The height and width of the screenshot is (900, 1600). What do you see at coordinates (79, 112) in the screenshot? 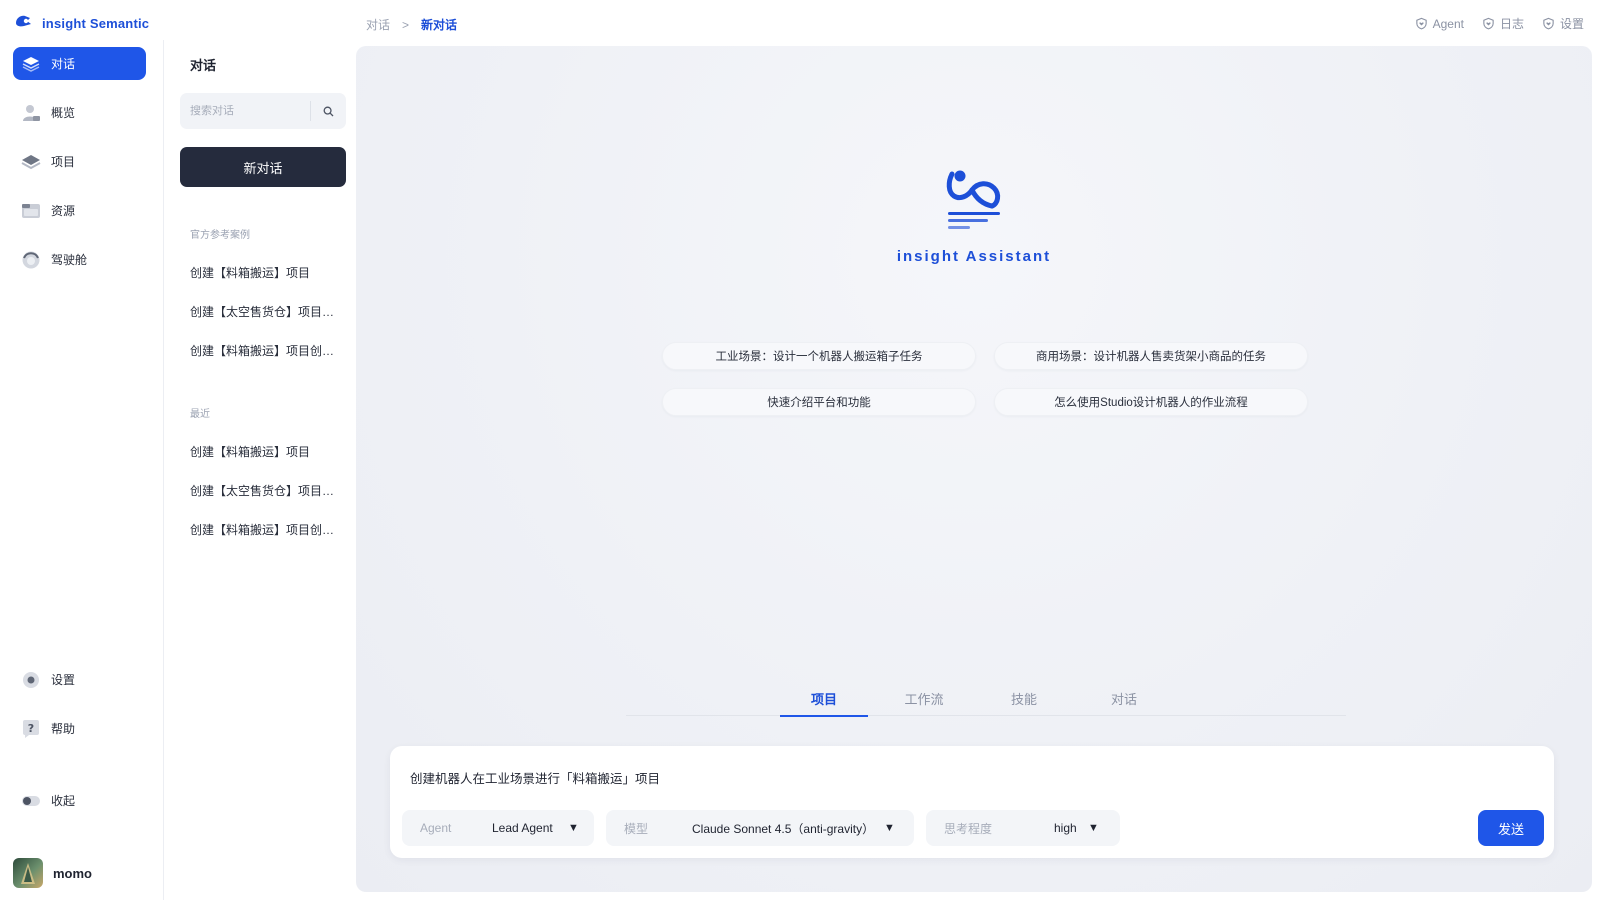
I see `sidebar-item-overview: 概览` at bounding box center [79, 112].